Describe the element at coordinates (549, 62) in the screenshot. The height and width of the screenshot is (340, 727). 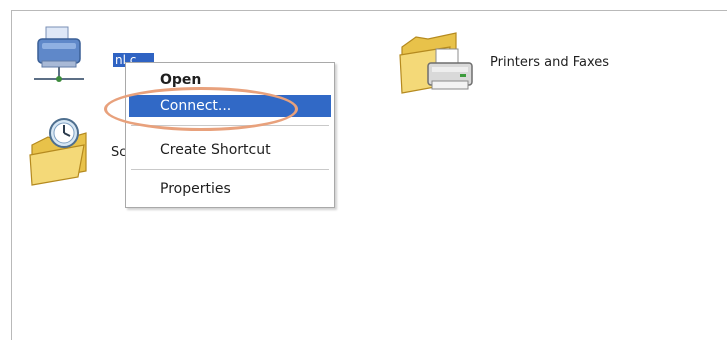
I see `printers-and-faxes-label: Printers and Faxes` at that location.